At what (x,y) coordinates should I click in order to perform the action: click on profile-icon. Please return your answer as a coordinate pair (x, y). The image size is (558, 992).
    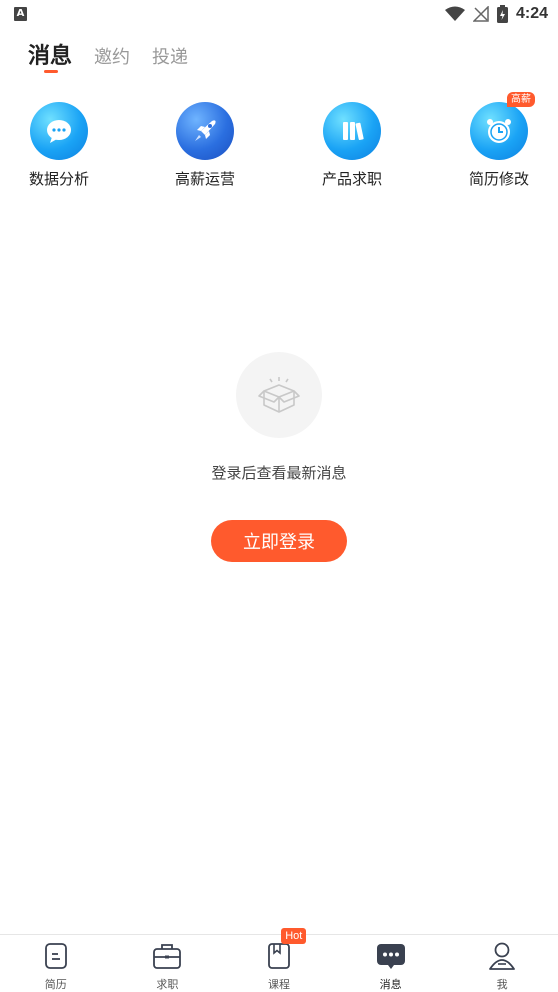
    Looking at the image, I should click on (502, 956).